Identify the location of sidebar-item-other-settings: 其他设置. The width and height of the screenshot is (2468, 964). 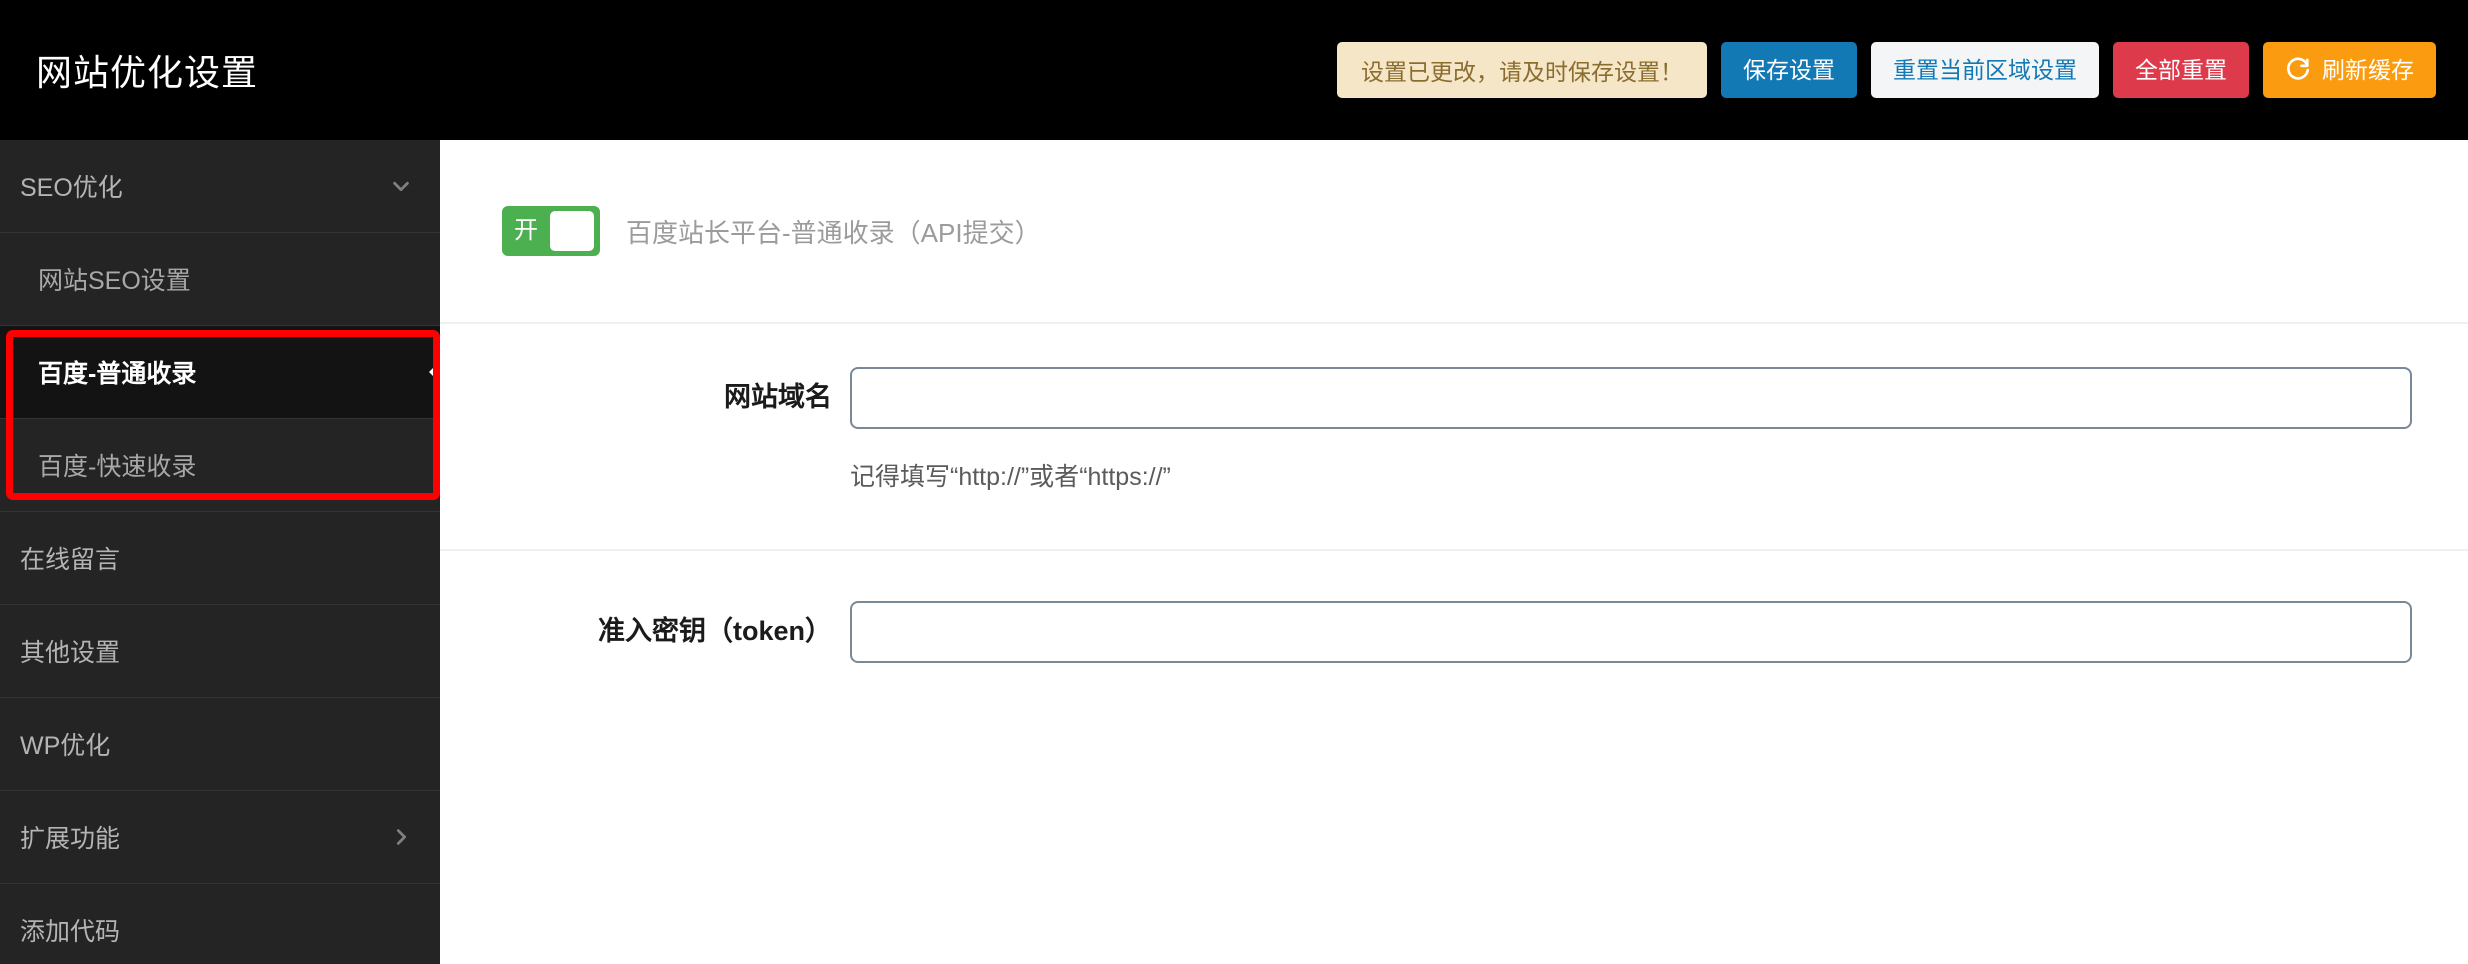
(220, 651).